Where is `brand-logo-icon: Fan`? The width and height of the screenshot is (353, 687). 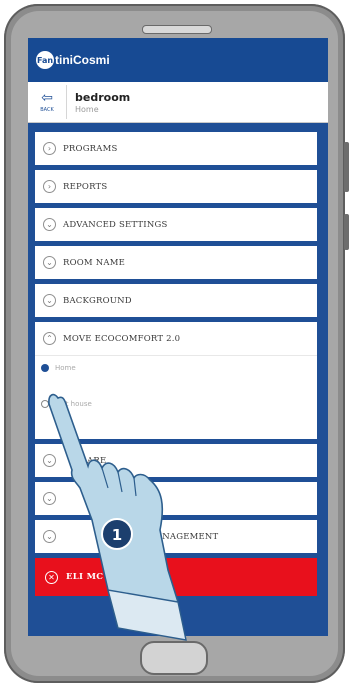
brand-logo-icon: Fan is located at coordinates (45, 60).